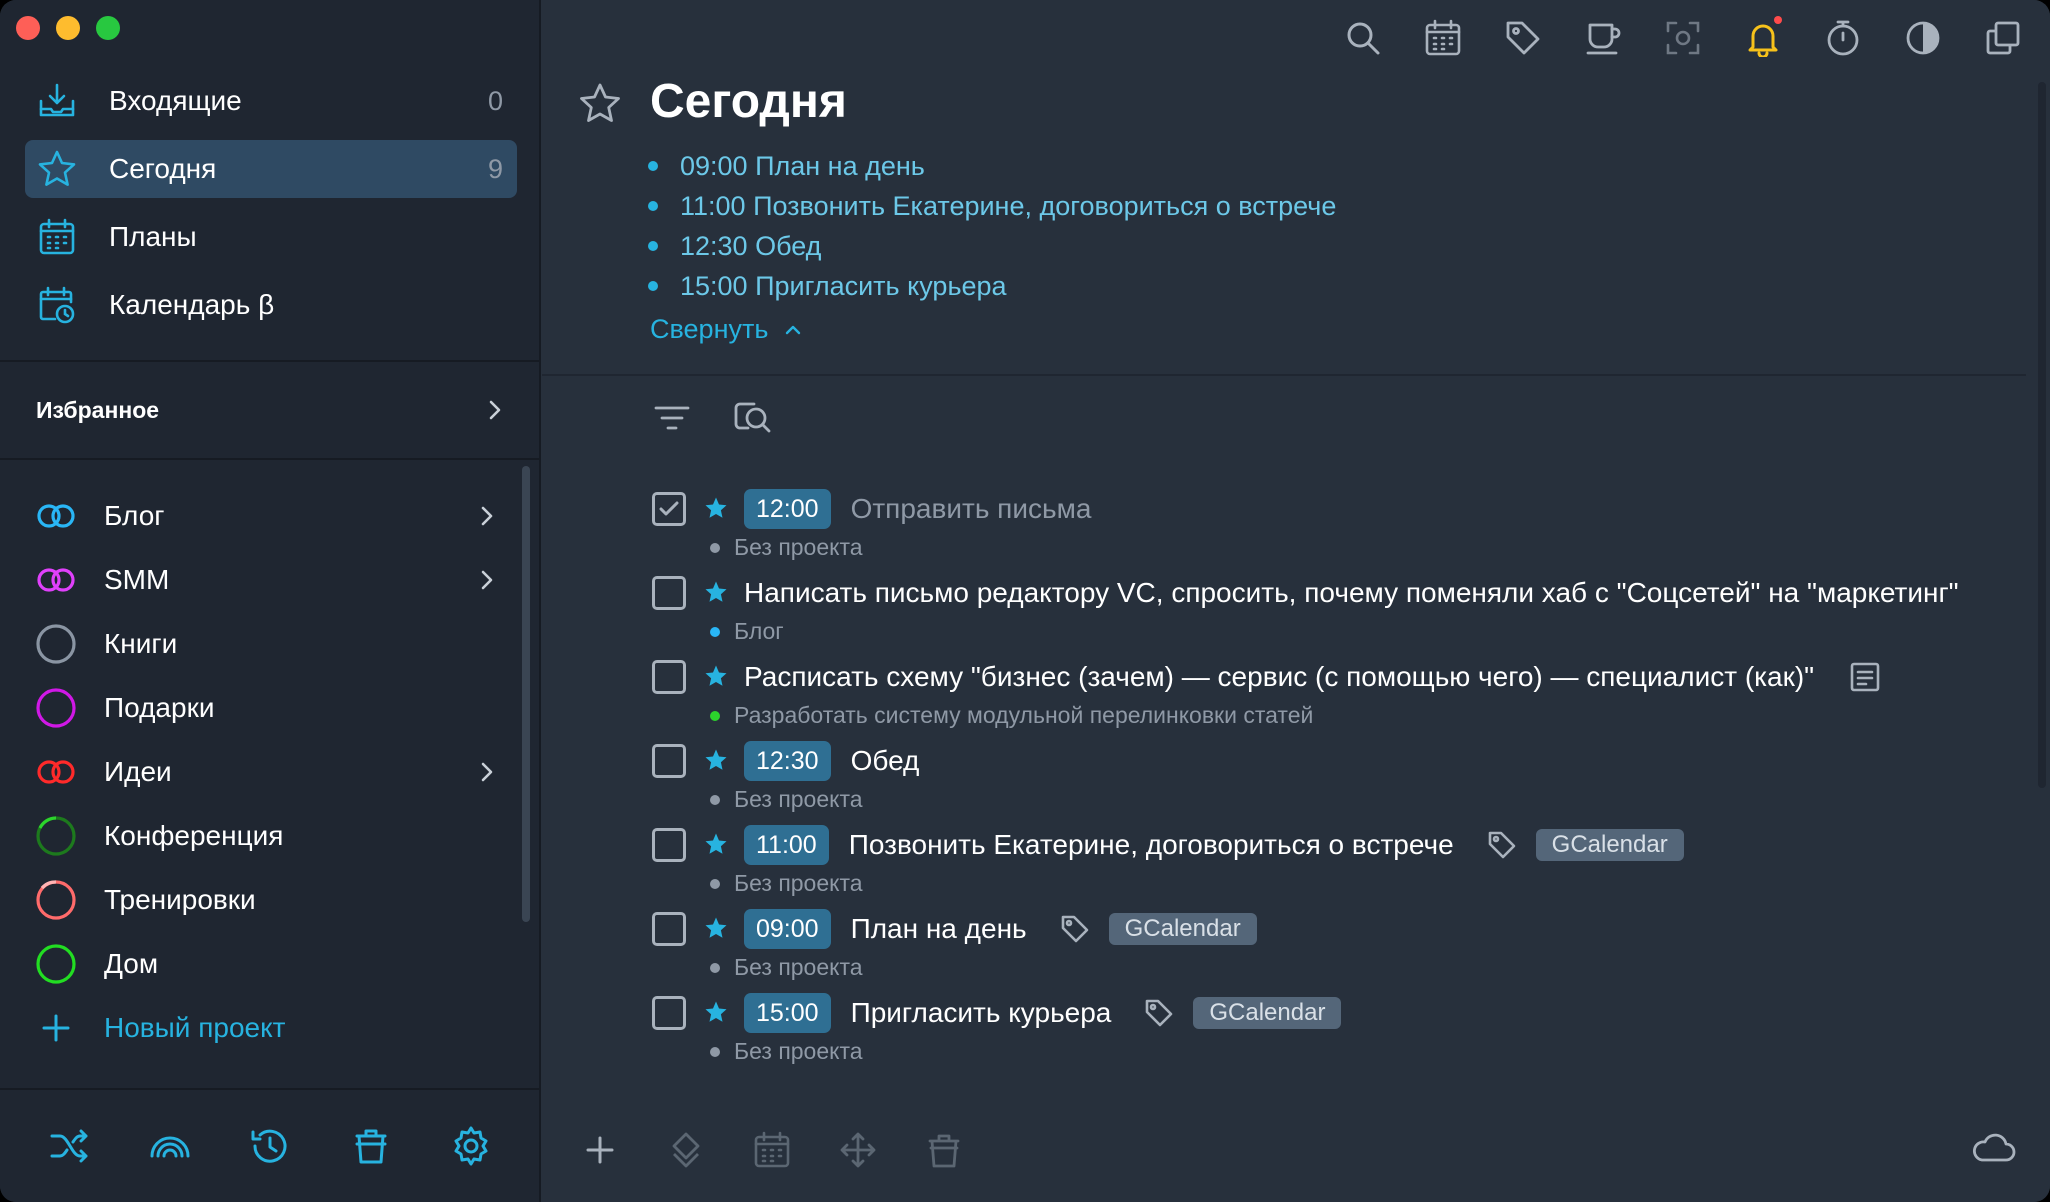 The width and height of the screenshot is (2050, 1202). What do you see at coordinates (264, 708) in the screenshot?
I see `project-item-gifts: Подарки` at bounding box center [264, 708].